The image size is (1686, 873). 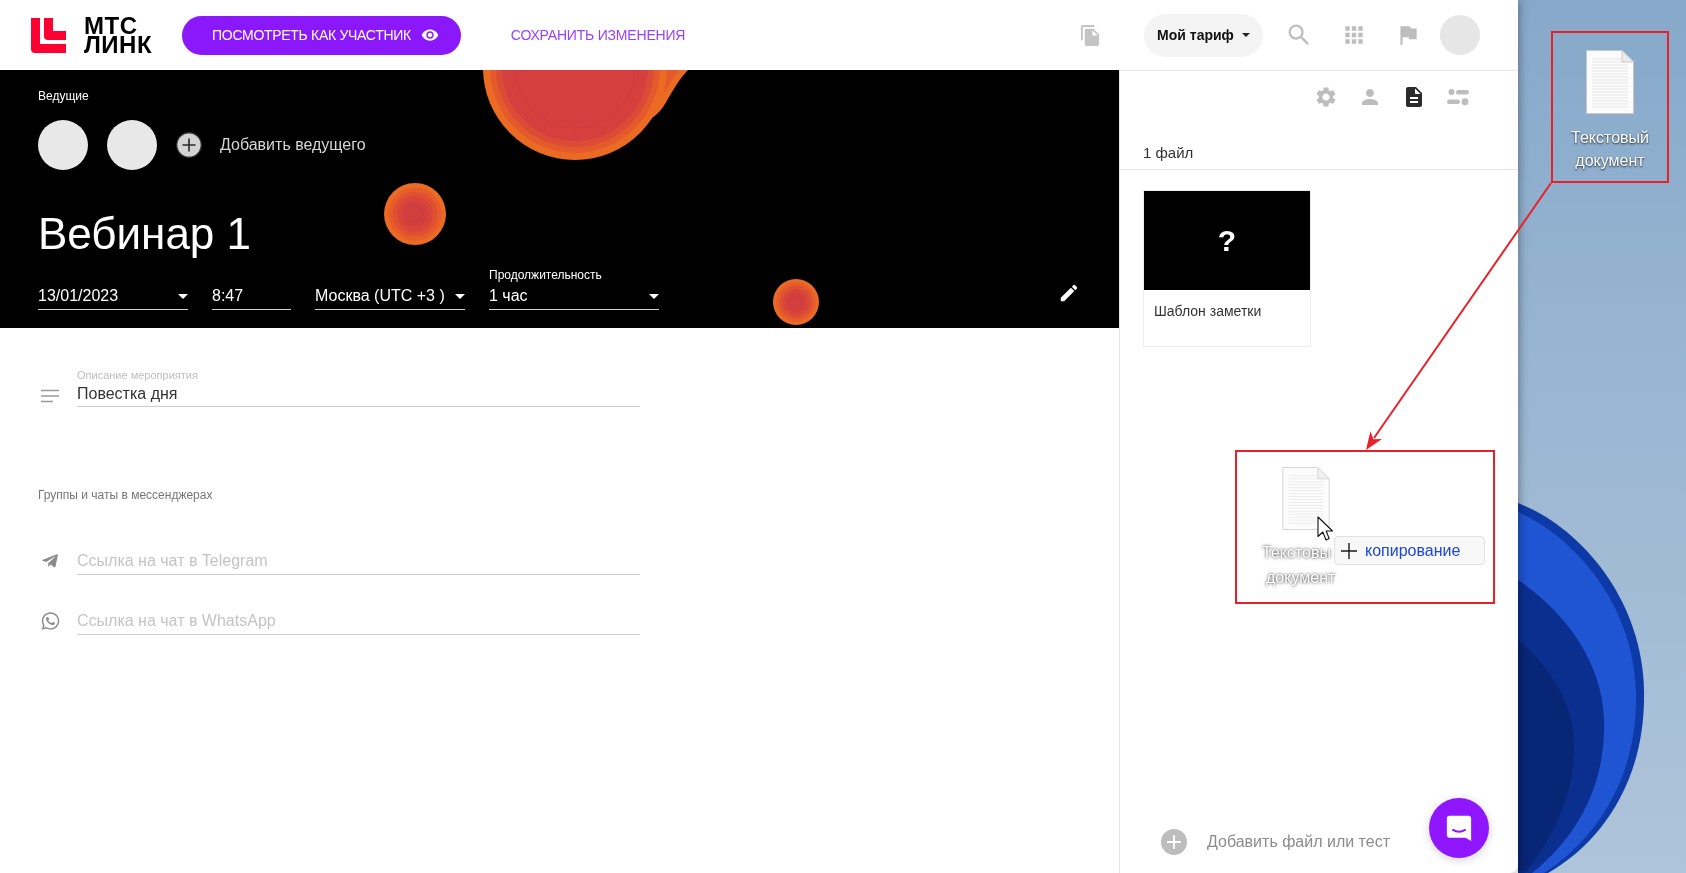 What do you see at coordinates (271, 145) in the screenshot?
I see `add-host-button: Добавить ведущего` at bounding box center [271, 145].